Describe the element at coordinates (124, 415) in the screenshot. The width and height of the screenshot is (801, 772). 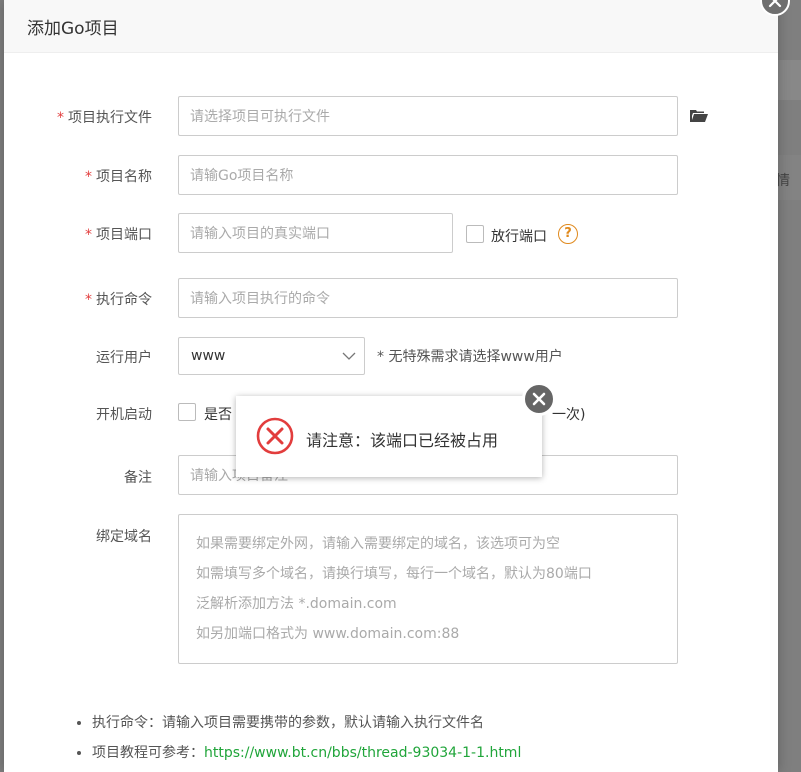
I see `autostart-label: 开机启动` at that location.